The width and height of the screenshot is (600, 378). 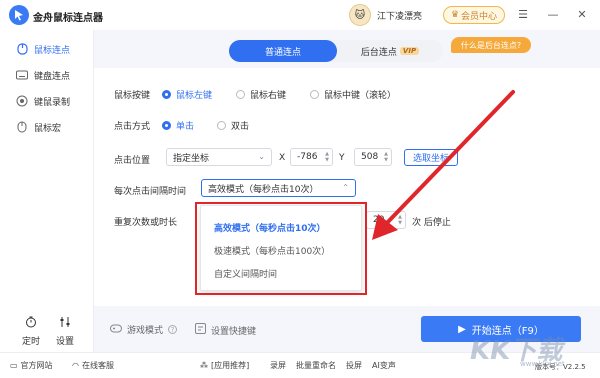 I want to click on member-center-button: ♛ 会员中心, so click(x=474, y=15).